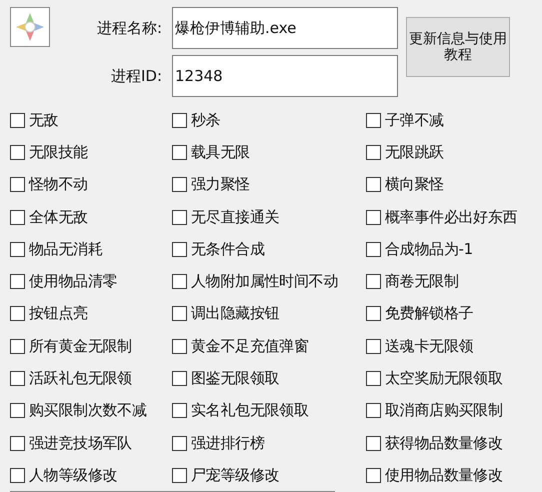 The width and height of the screenshot is (542, 492). I want to click on option-label: 实名礼包无限领取, so click(250, 410).